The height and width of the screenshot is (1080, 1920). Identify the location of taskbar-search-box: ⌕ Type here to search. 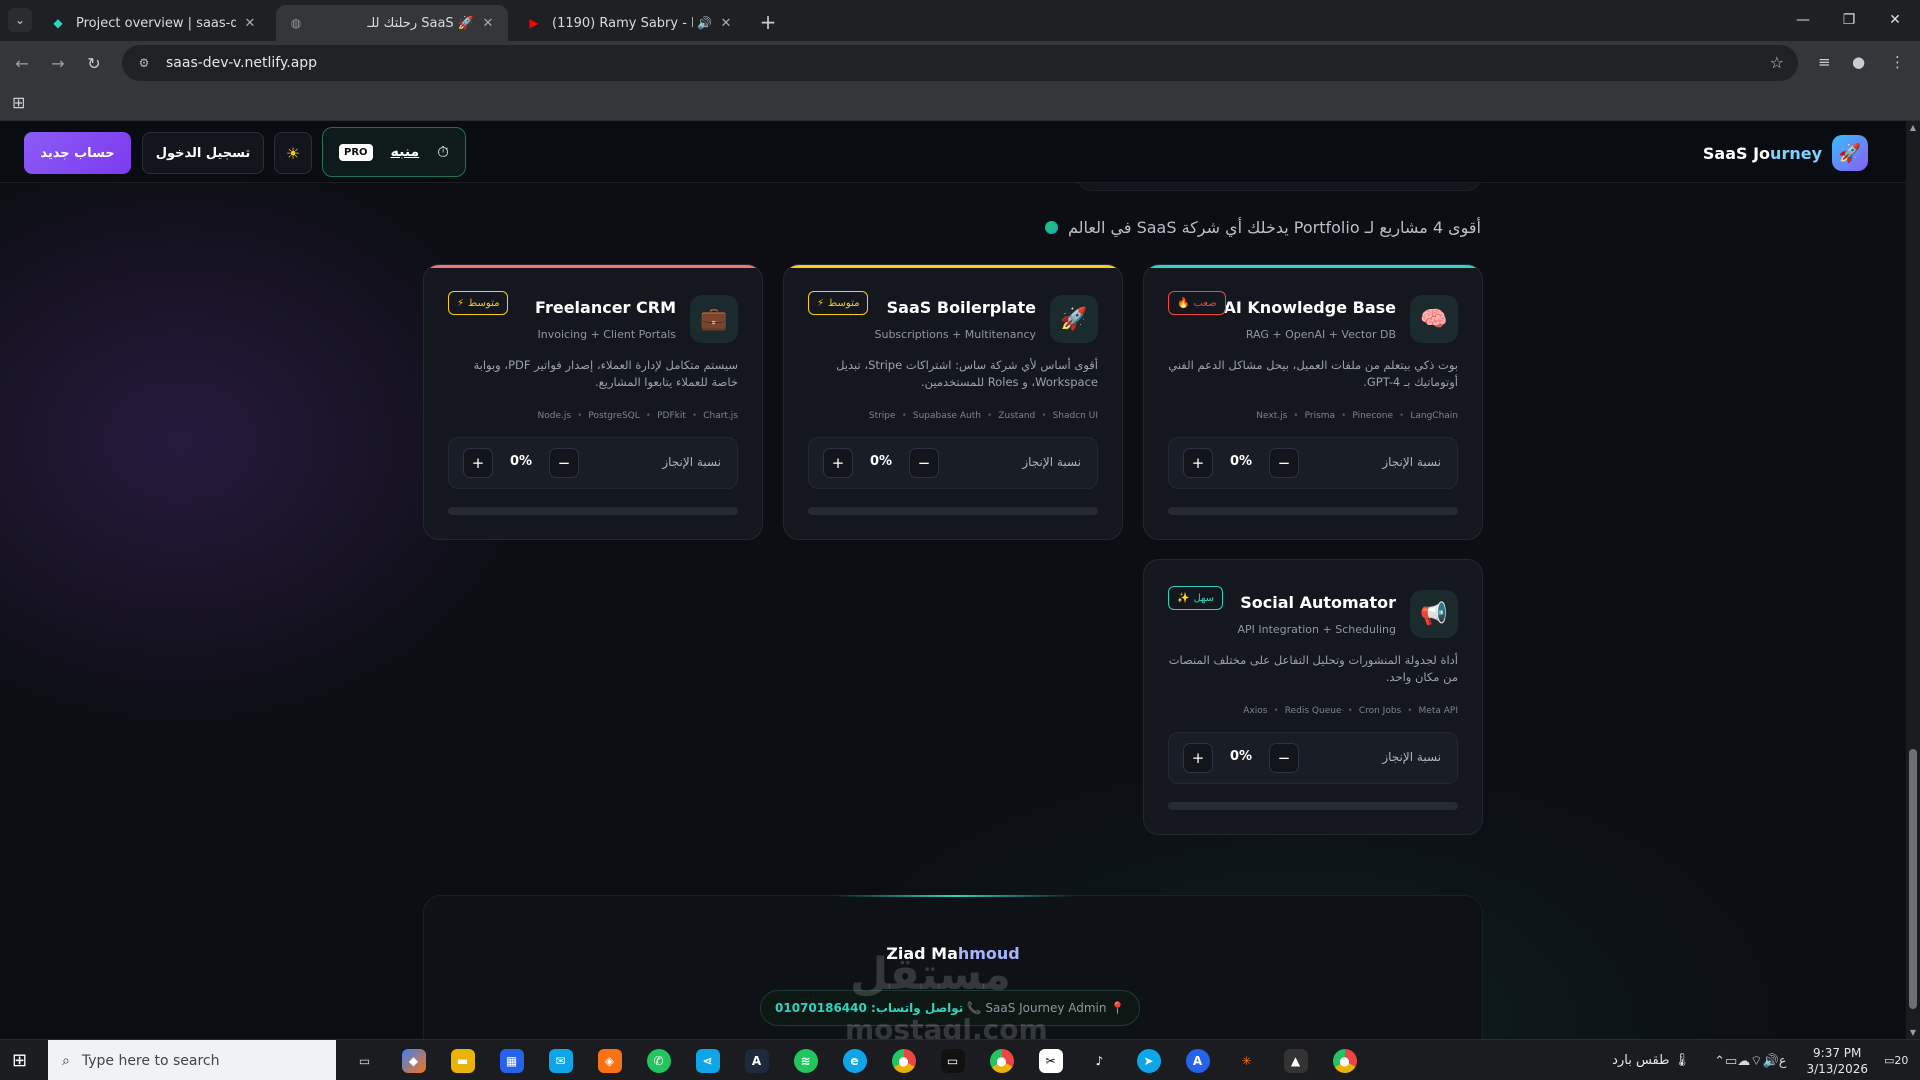
(192, 1060).